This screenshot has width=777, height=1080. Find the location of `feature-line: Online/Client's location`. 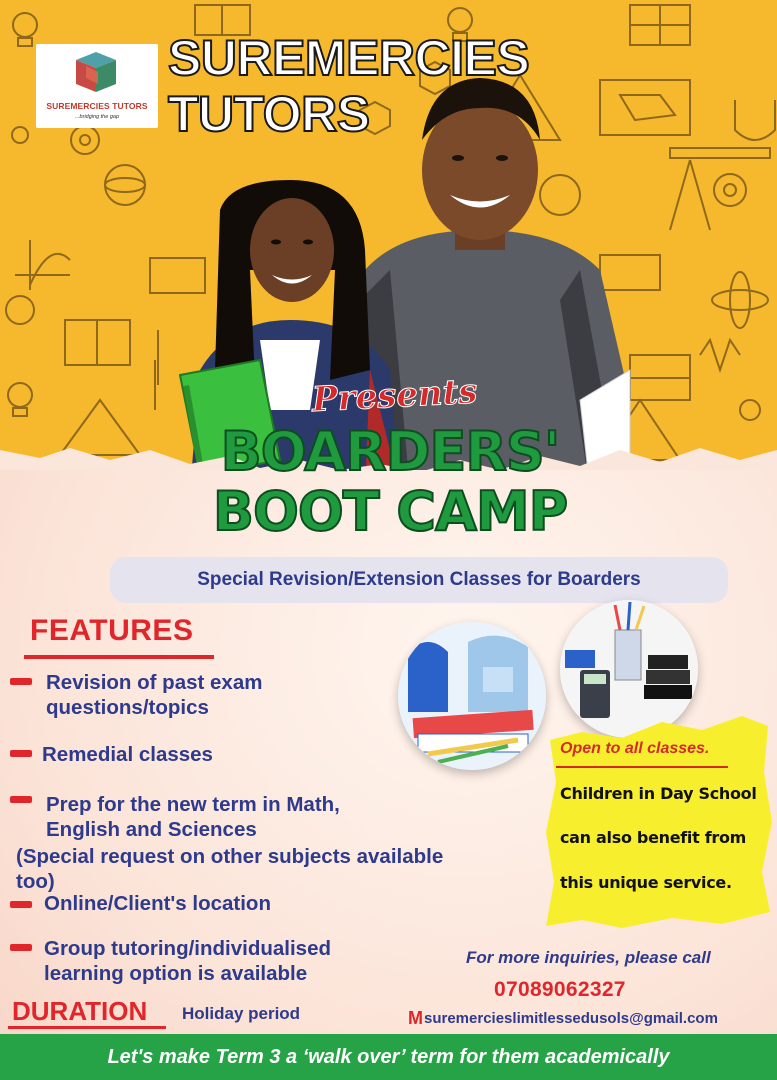

feature-line: Online/Client's location is located at coordinates (157, 903).